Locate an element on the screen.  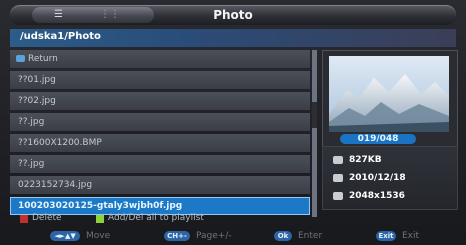
title-bar: ☰ ⋮⋮ Photo is located at coordinates (233, 15).